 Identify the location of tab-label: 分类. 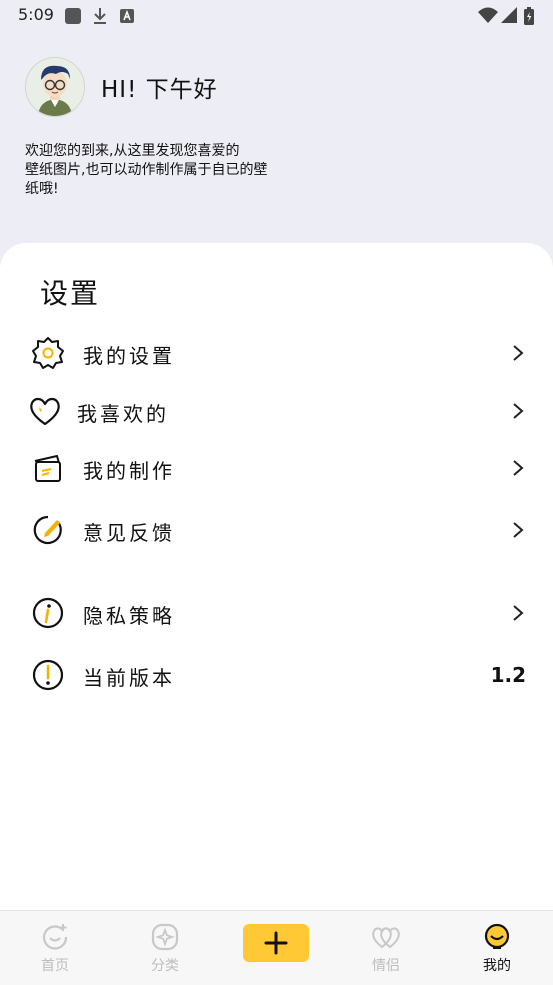
(165, 966).